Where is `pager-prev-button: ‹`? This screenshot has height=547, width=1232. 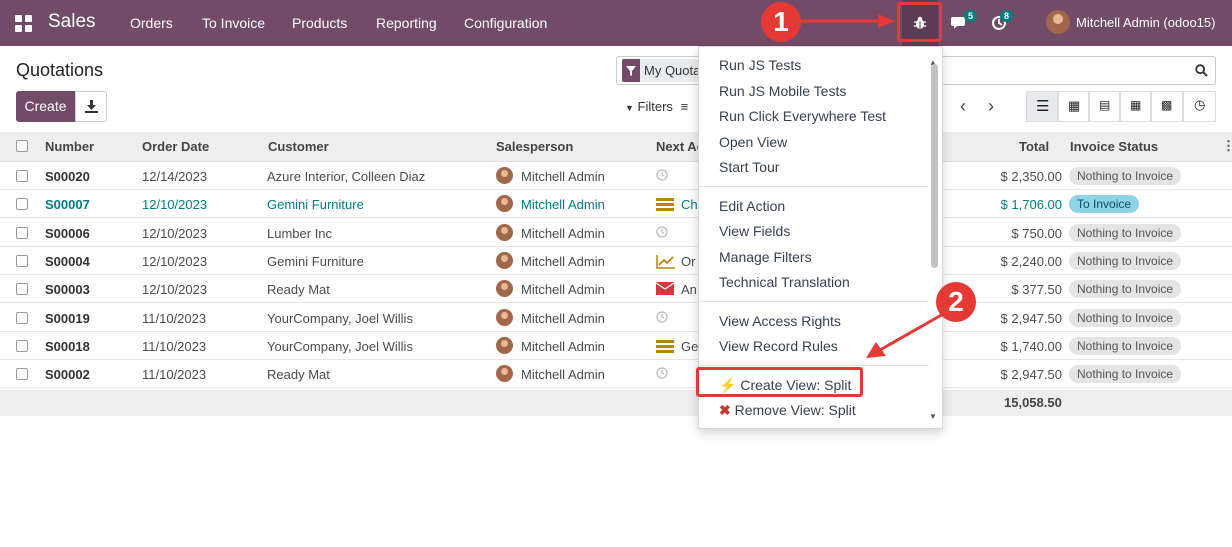
pager-prev-button: ‹ is located at coordinates (963, 106).